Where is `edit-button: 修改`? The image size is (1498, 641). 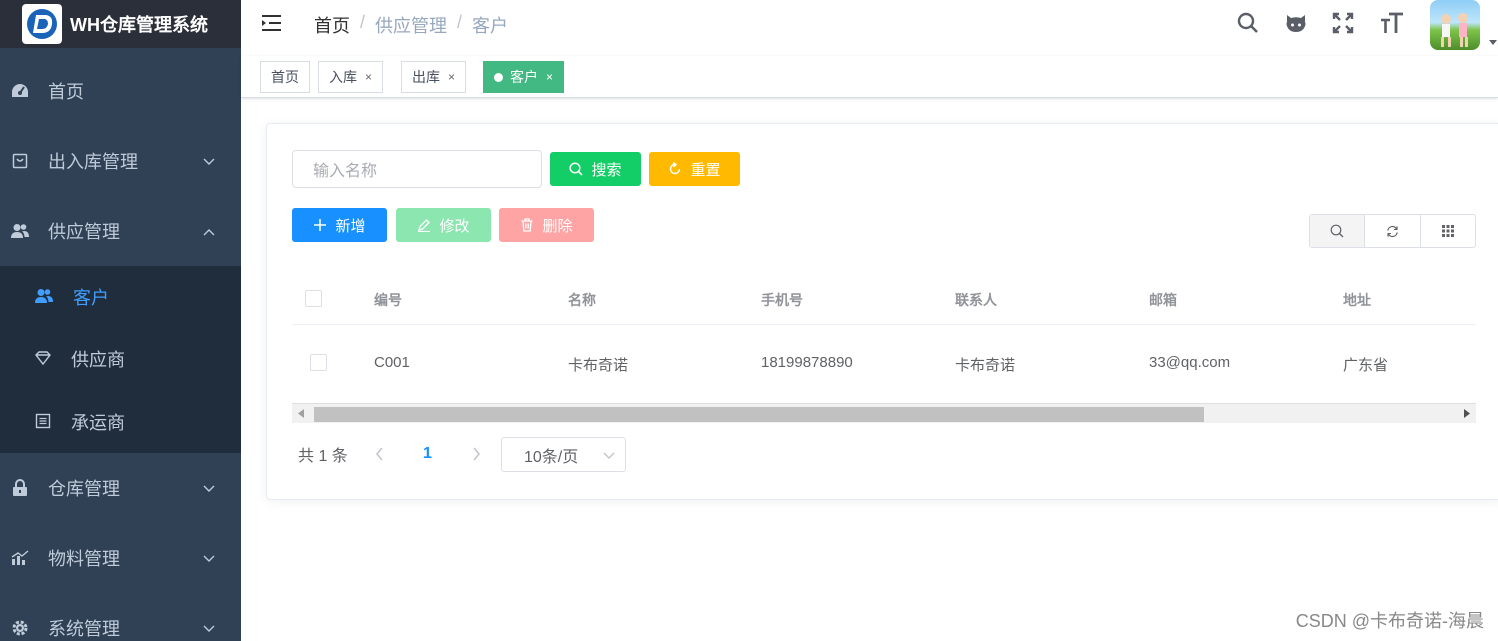 edit-button: 修改 is located at coordinates (443, 225).